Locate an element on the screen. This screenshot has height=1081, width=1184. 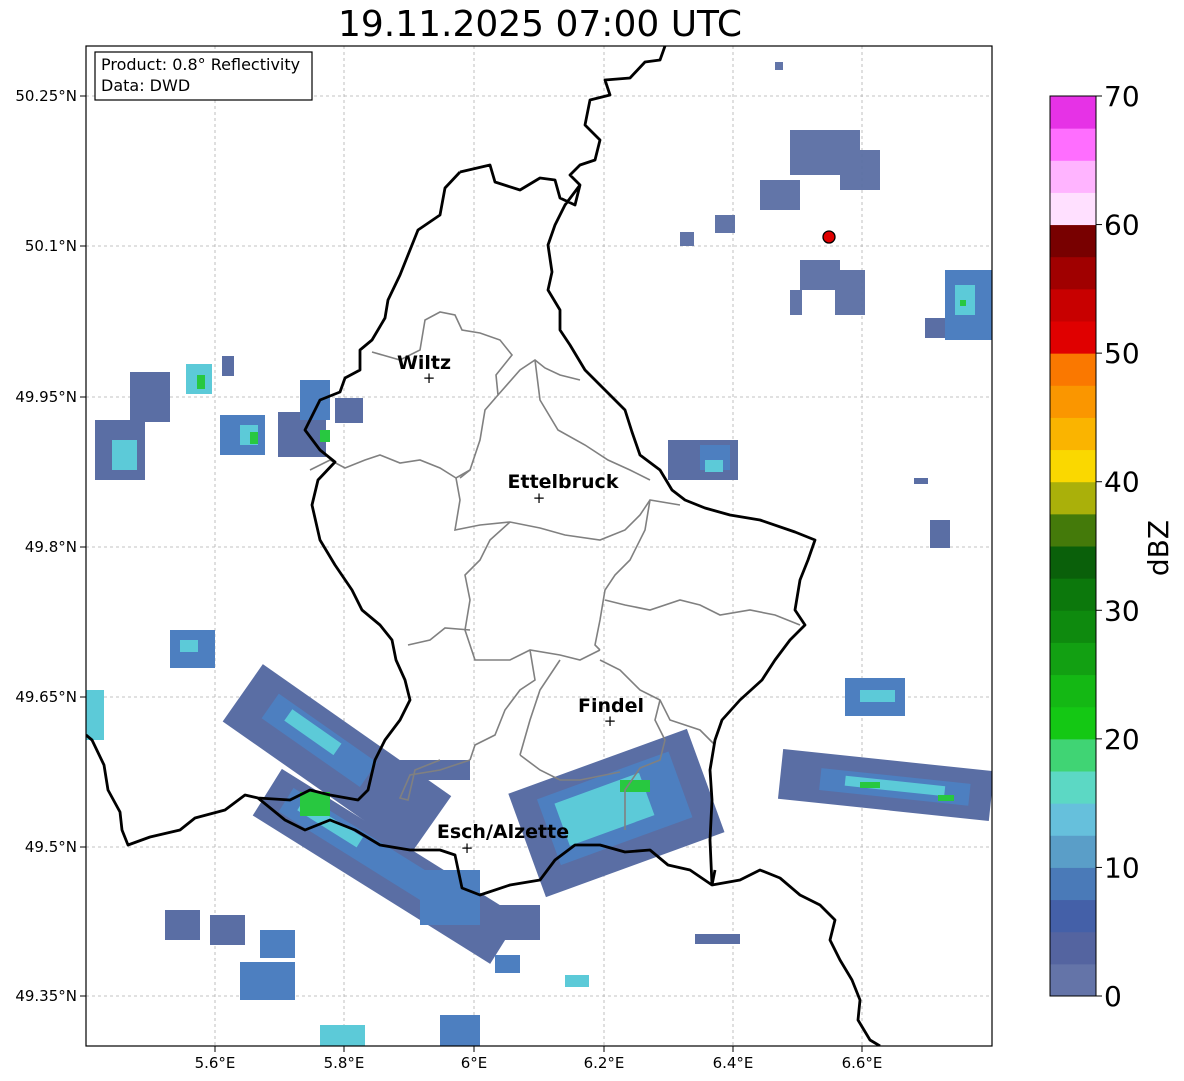
info-box: Product: 0.8° Reflectivity Data: DWD is located at coordinates (203, 76).